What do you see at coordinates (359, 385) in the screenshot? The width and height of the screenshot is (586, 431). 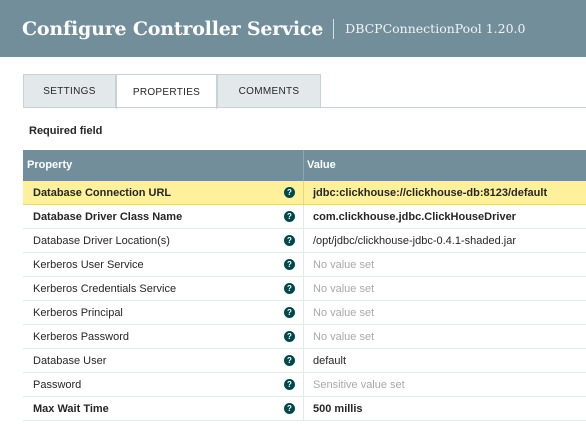 I see `property-value: Sensitive value set` at bounding box center [359, 385].